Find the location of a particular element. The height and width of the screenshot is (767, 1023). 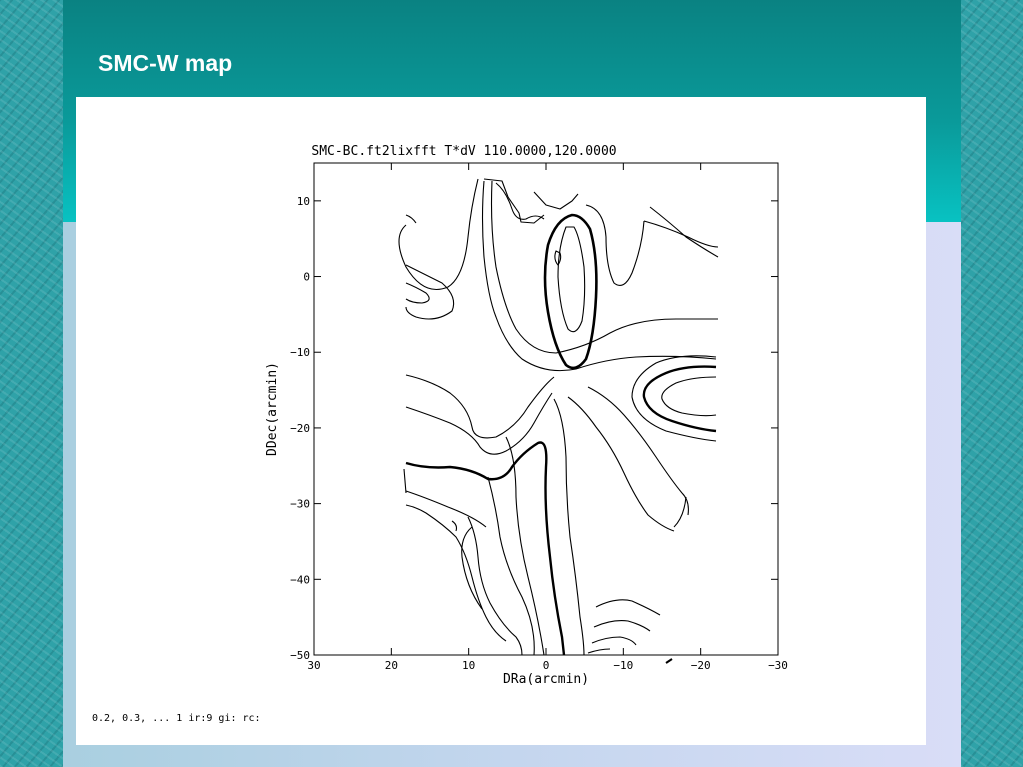

y-tick-label: −50 is located at coordinates (300, 655).